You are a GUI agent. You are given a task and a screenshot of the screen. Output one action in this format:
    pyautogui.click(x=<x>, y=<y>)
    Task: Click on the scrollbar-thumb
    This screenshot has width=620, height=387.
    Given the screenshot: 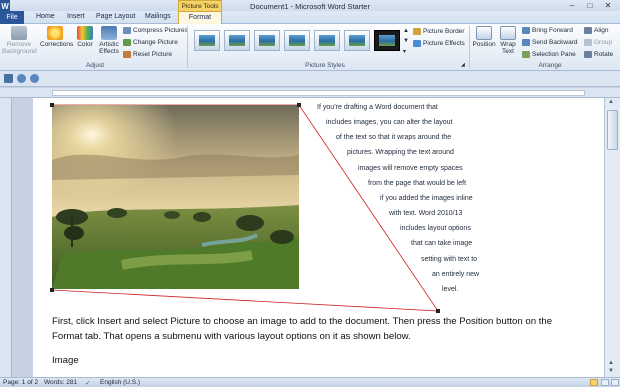 What is the action you would take?
    pyautogui.click(x=612, y=130)
    